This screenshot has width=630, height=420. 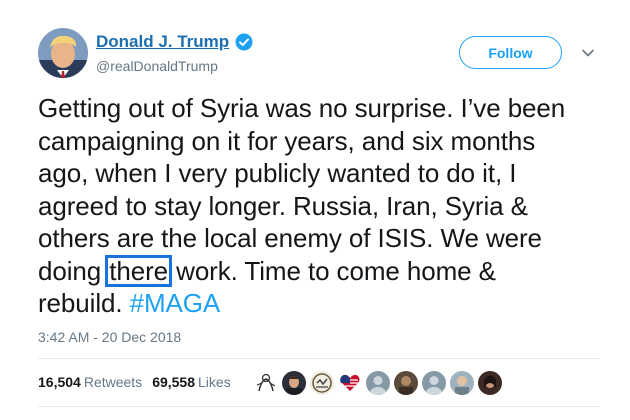 I want to click on tweet-line: rebuild. #MAGA, so click(x=325, y=303).